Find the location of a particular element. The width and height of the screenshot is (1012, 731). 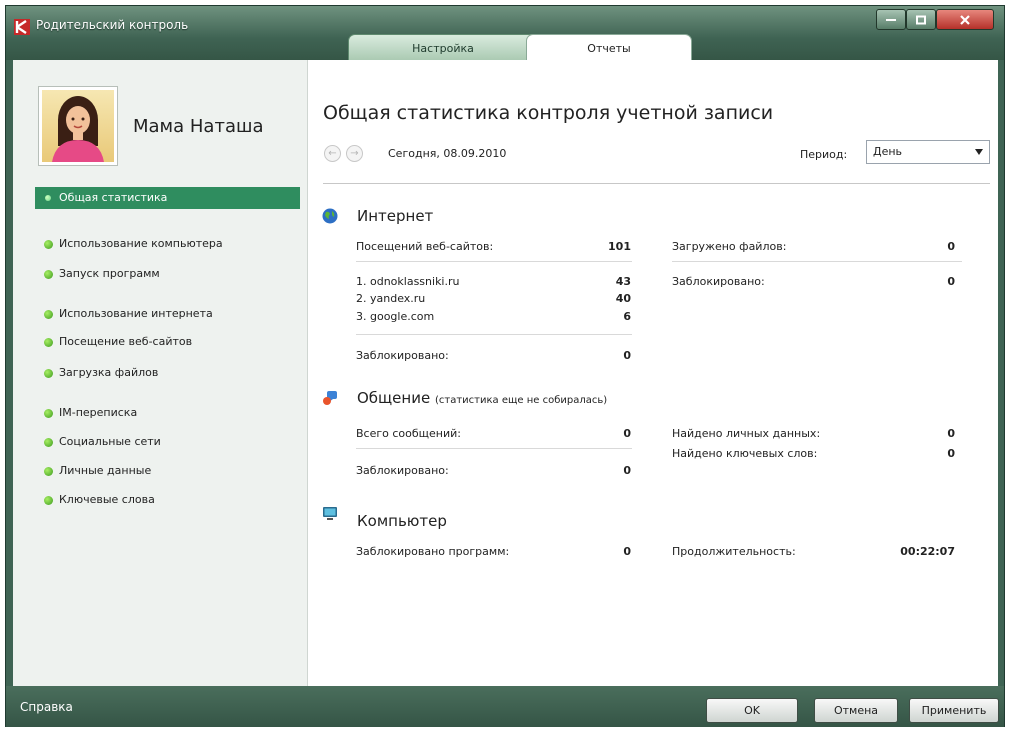

title-bar: Родительский контроль Настройка Отчеты is located at coordinates (505, 34).